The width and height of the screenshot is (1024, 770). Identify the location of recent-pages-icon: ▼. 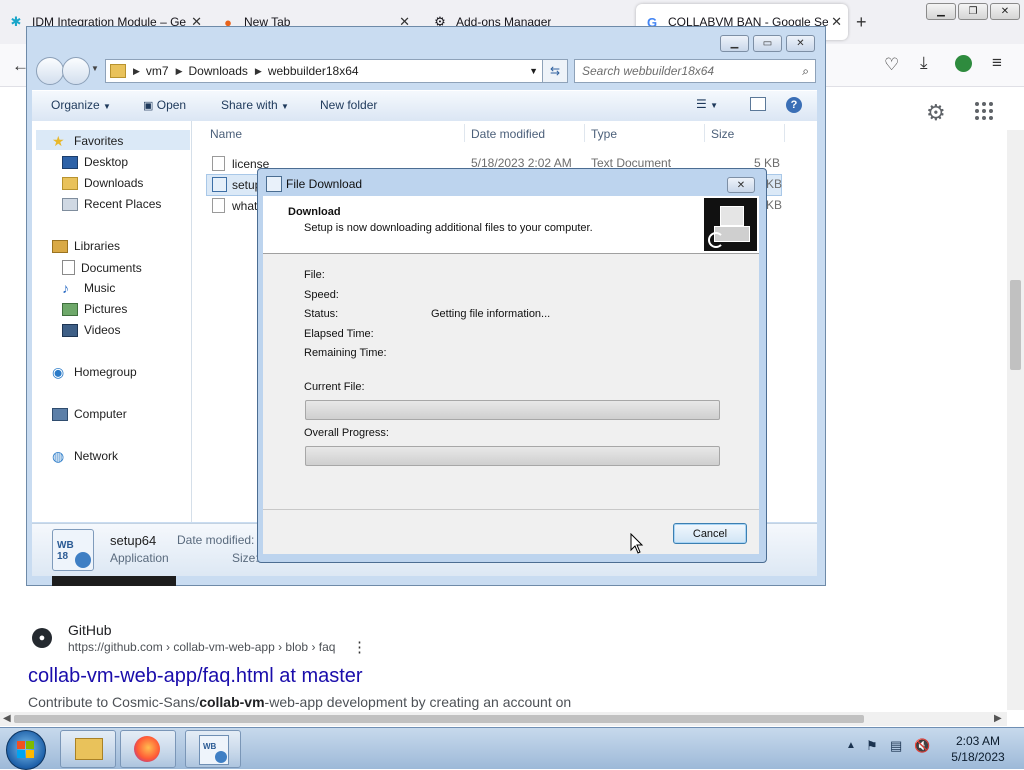
(95, 68).